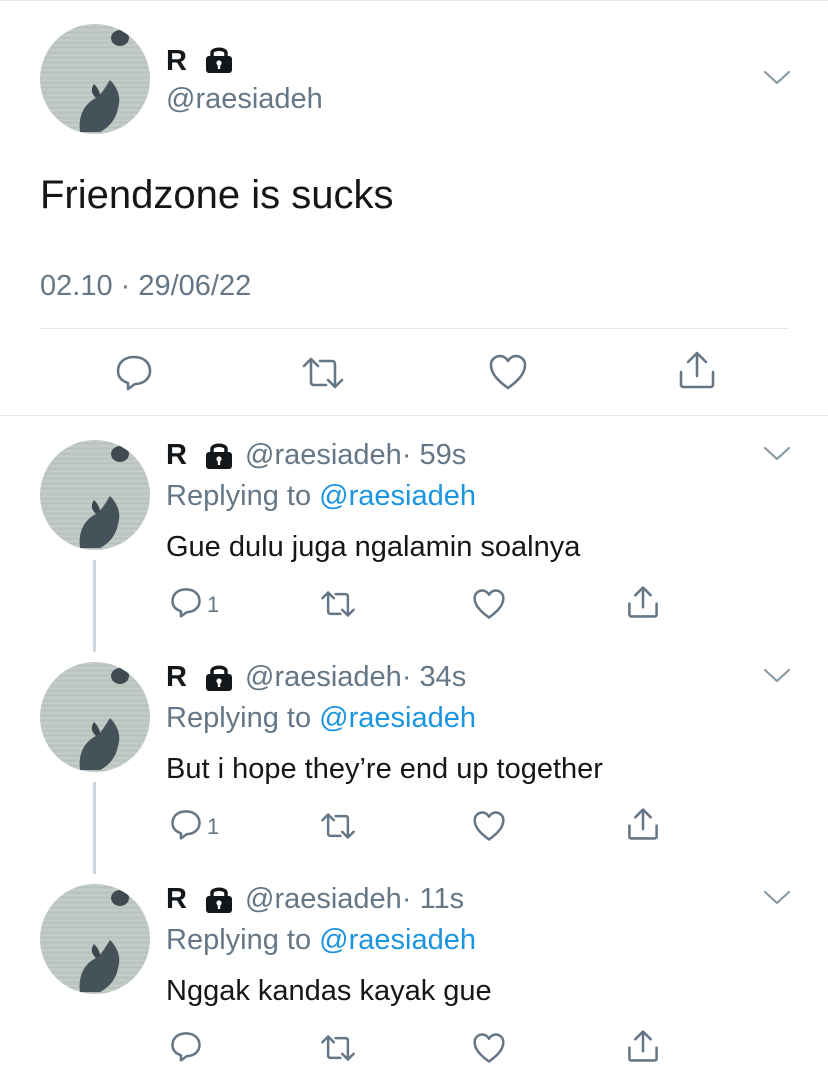 The width and height of the screenshot is (828, 1077). What do you see at coordinates (434, 677) in the screenshot?
I see `reply-time: · 34s` at bounding box center [434, 677].